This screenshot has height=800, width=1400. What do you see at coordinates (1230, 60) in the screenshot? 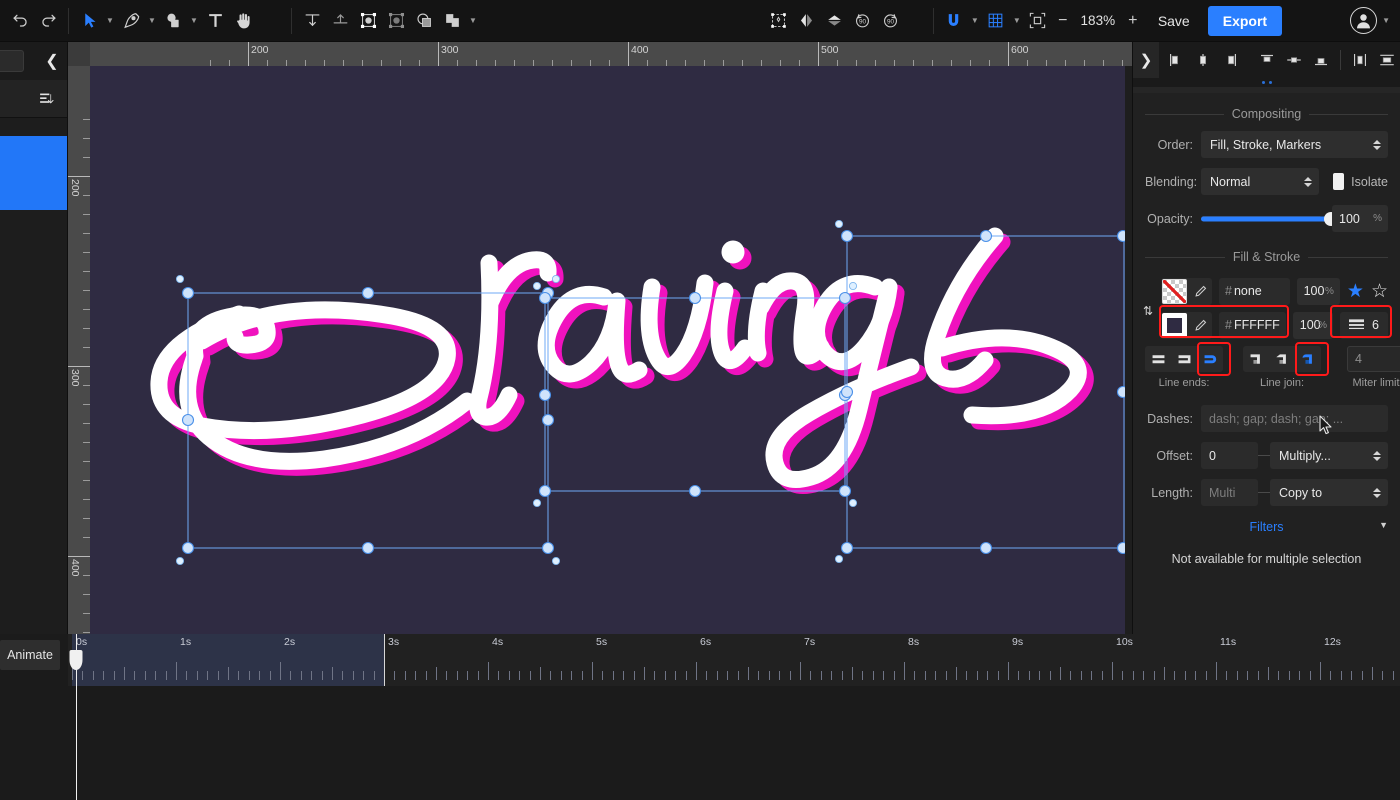
I see `align-right-icon` at bounding box center [1230, 60].